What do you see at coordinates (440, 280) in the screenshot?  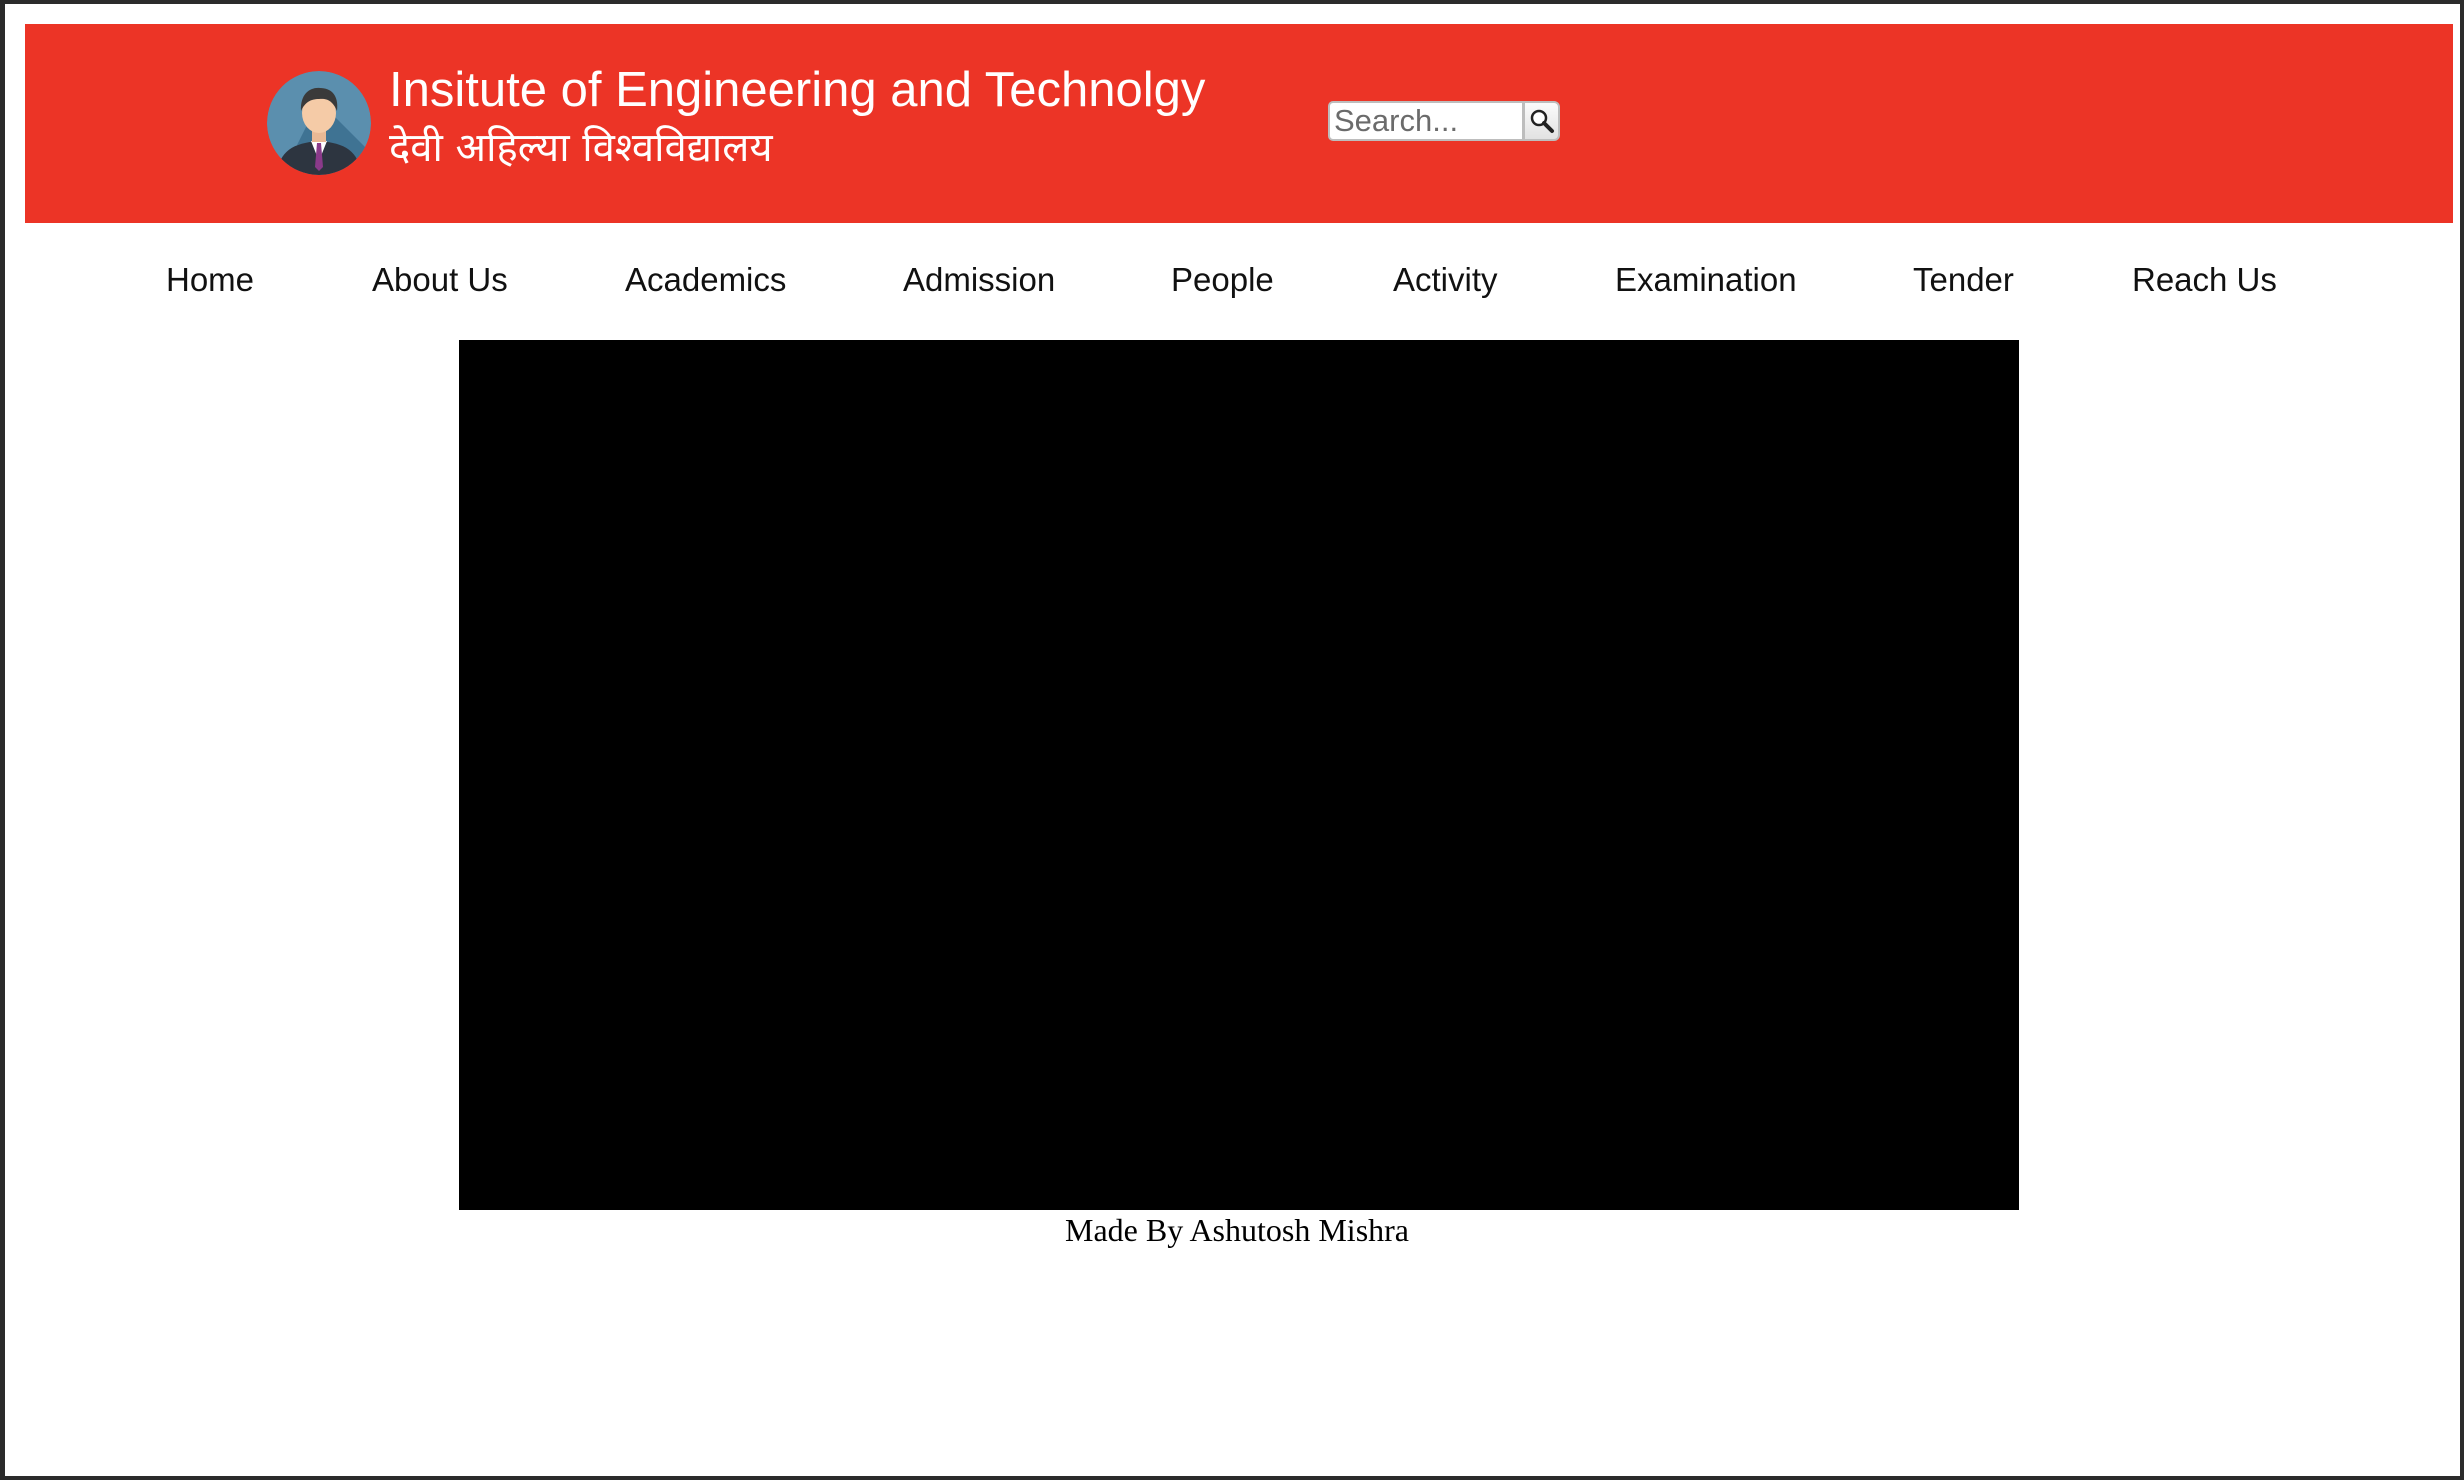 I see `nav-item-about-us: About Us` at bounding box center [440, 280].